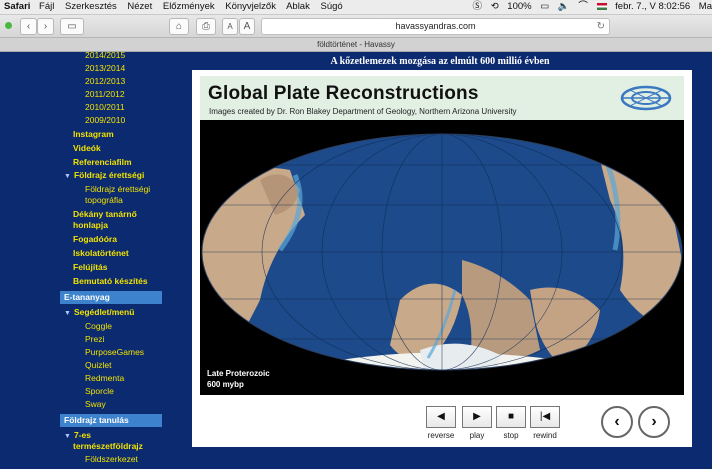 The height and width of the screenshot is (469, 712). I want to click on sidebar-item-dekany-line1: Dékány tanárnő, so click(105, 214).